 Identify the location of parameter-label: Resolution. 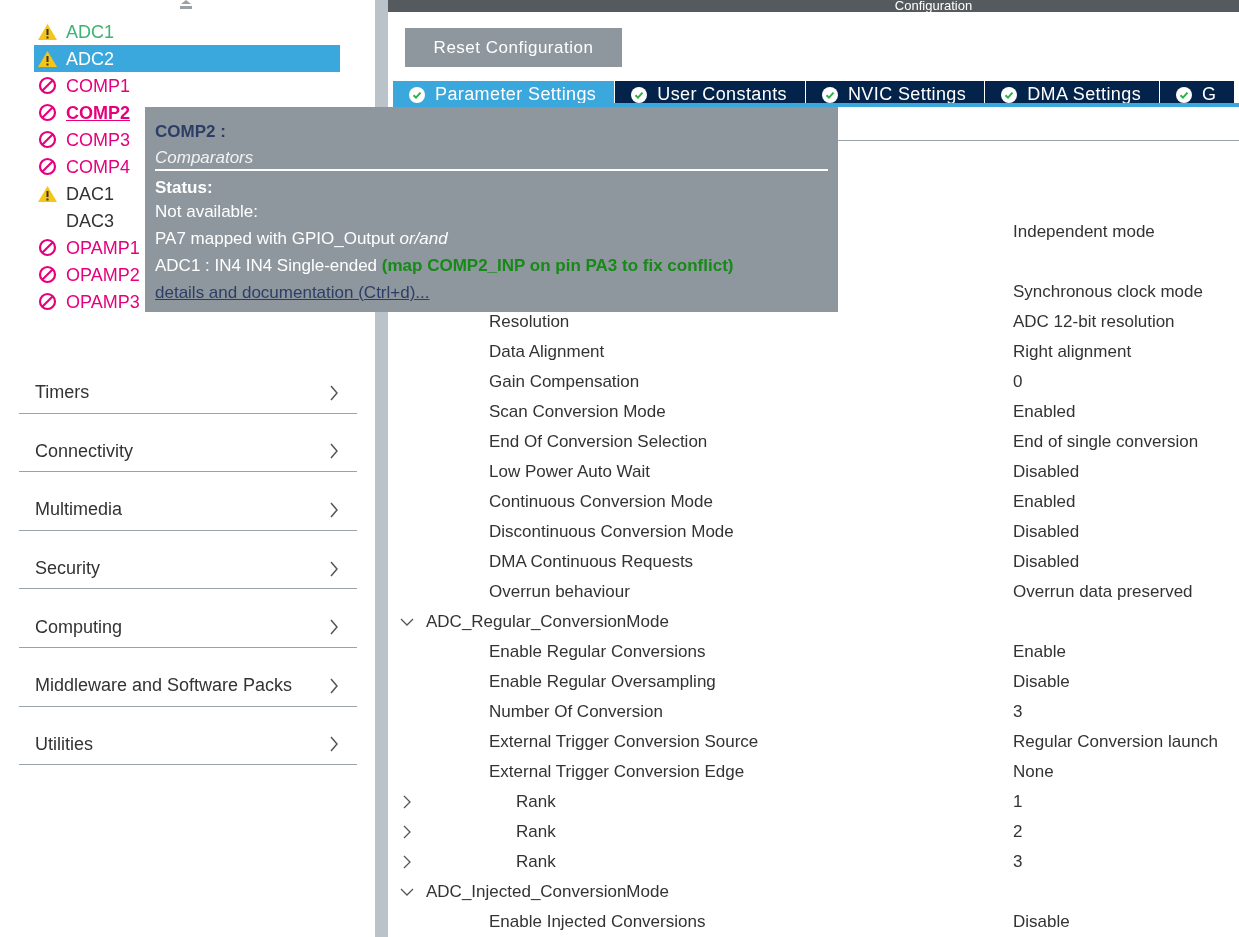
(529, 322).